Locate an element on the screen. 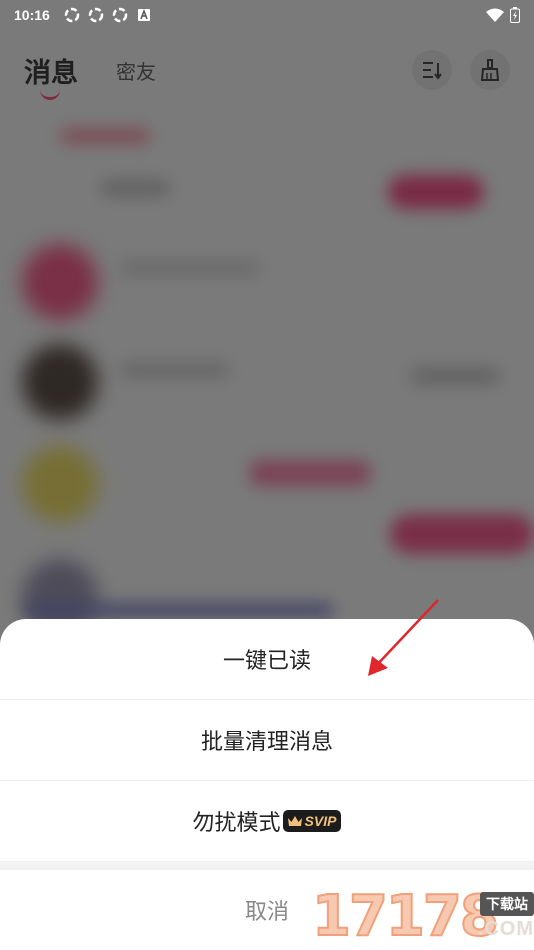 The height and width of the screenshot is (950, 534). watermark-tag: 下载站 is located at coordinates (507, 904).